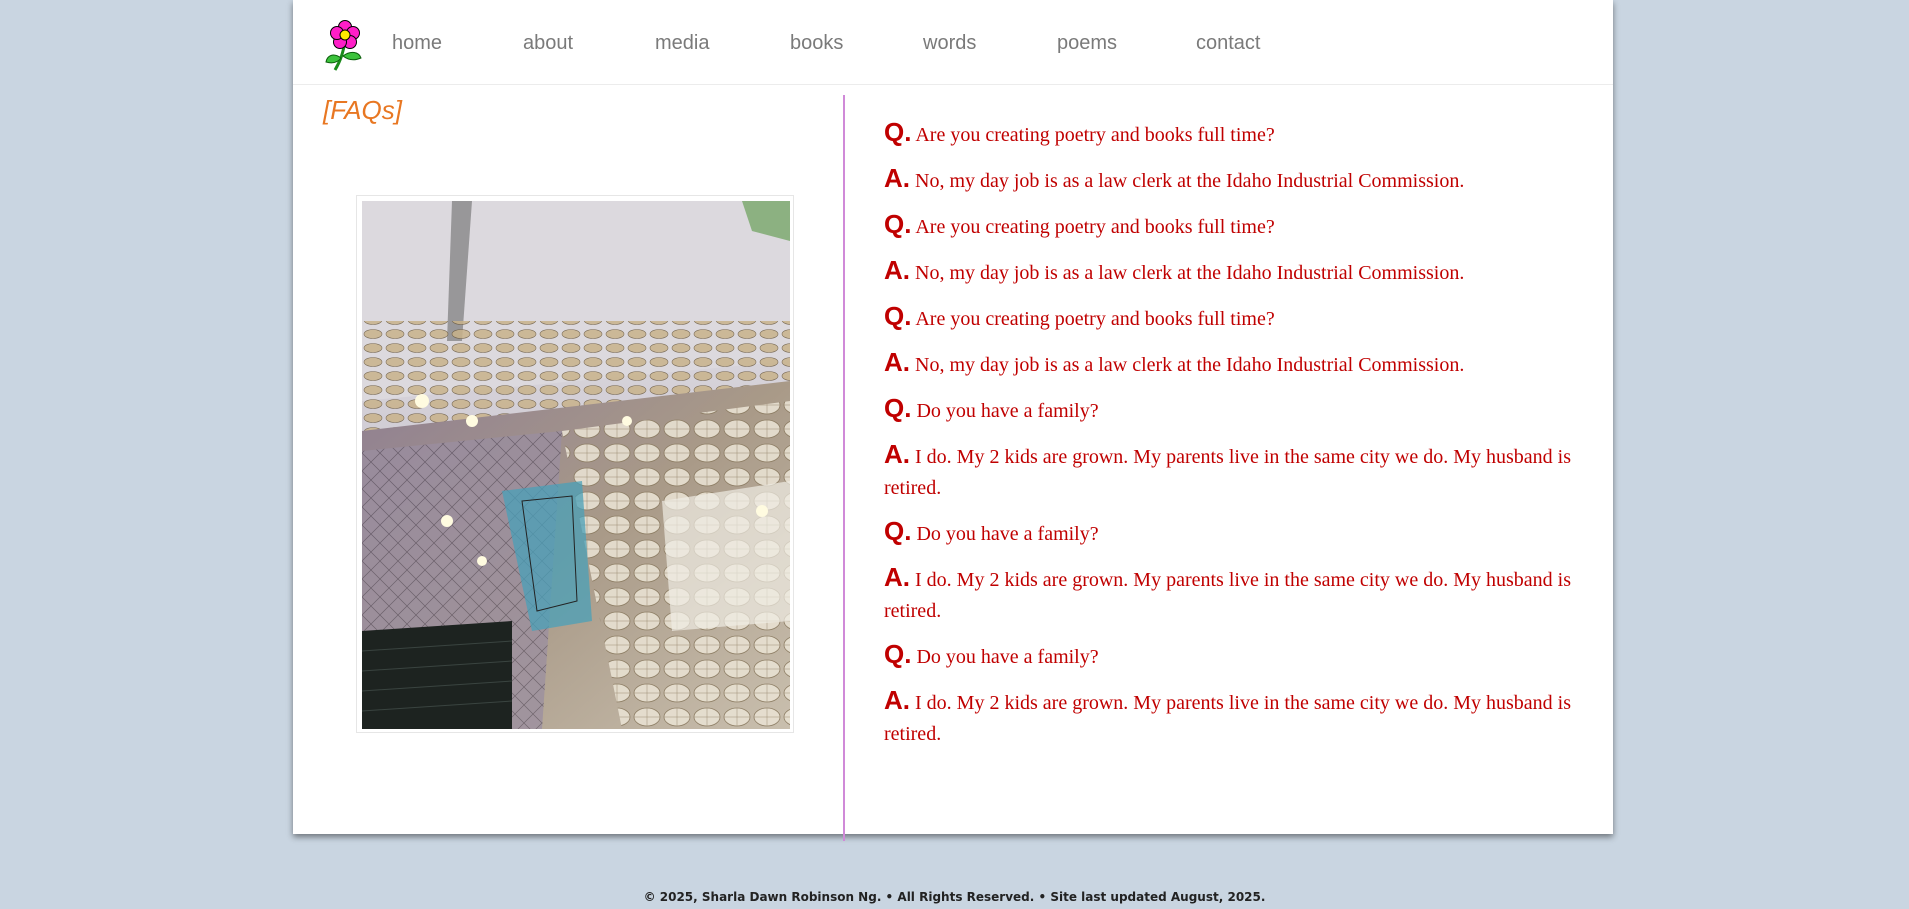  What do you see at coordinates (682, 43) in the screenshot?
I see `nav-link-media: media` at bounding box center [682, 43].